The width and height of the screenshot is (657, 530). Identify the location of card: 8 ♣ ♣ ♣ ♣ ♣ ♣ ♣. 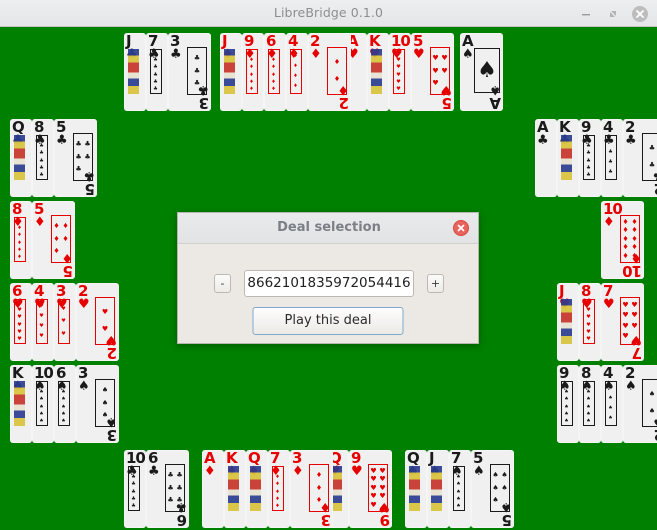
(43, 158).